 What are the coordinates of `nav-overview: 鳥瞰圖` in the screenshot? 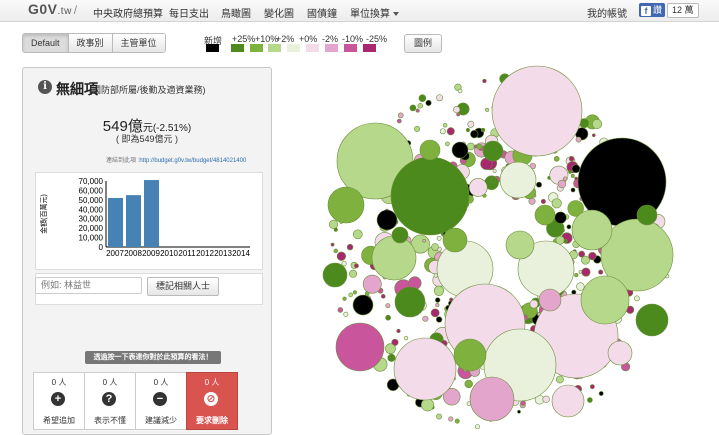 It's located at (236, 12).